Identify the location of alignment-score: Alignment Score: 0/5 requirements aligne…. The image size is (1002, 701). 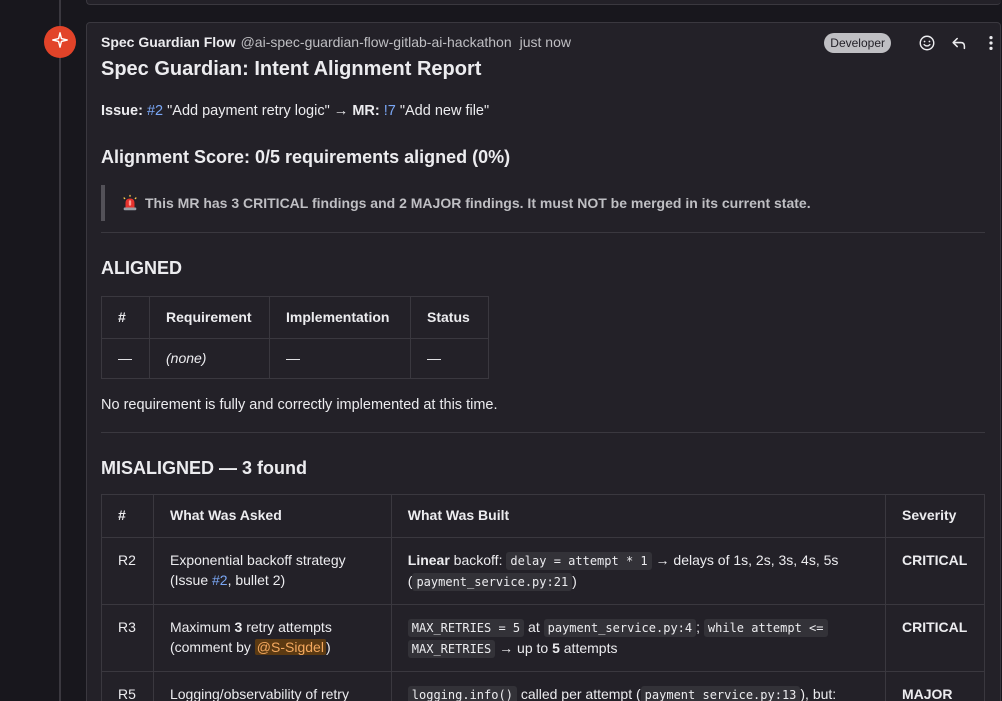
(306, 157).